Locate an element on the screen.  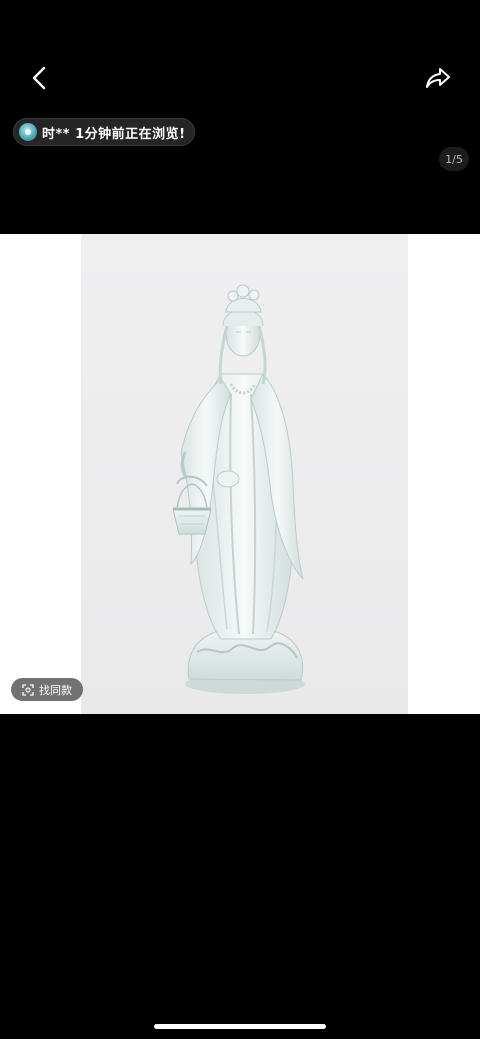
find-similar-label: 找同款 is located at coordinates (55, 690).